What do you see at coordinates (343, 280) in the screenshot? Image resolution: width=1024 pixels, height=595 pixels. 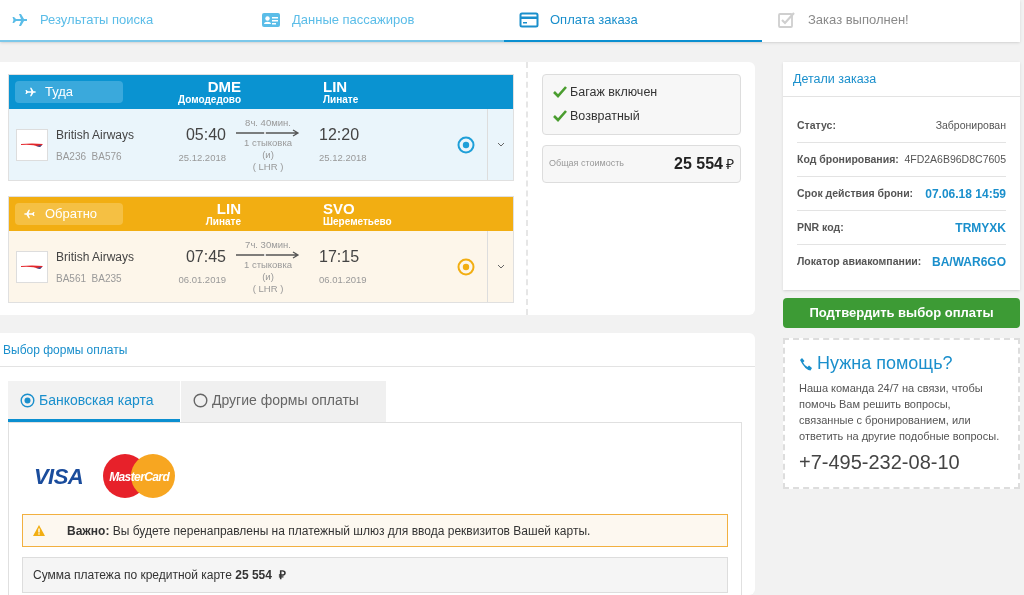 I see `arrival-date: 06.01.2019` at bounding box center [343, 280].